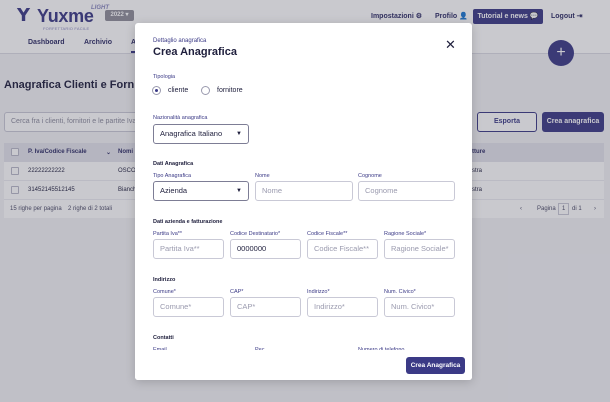  Describe the element at coordinates (450, 45) in the screenshot. I see `close-icon: ✕` at that location.